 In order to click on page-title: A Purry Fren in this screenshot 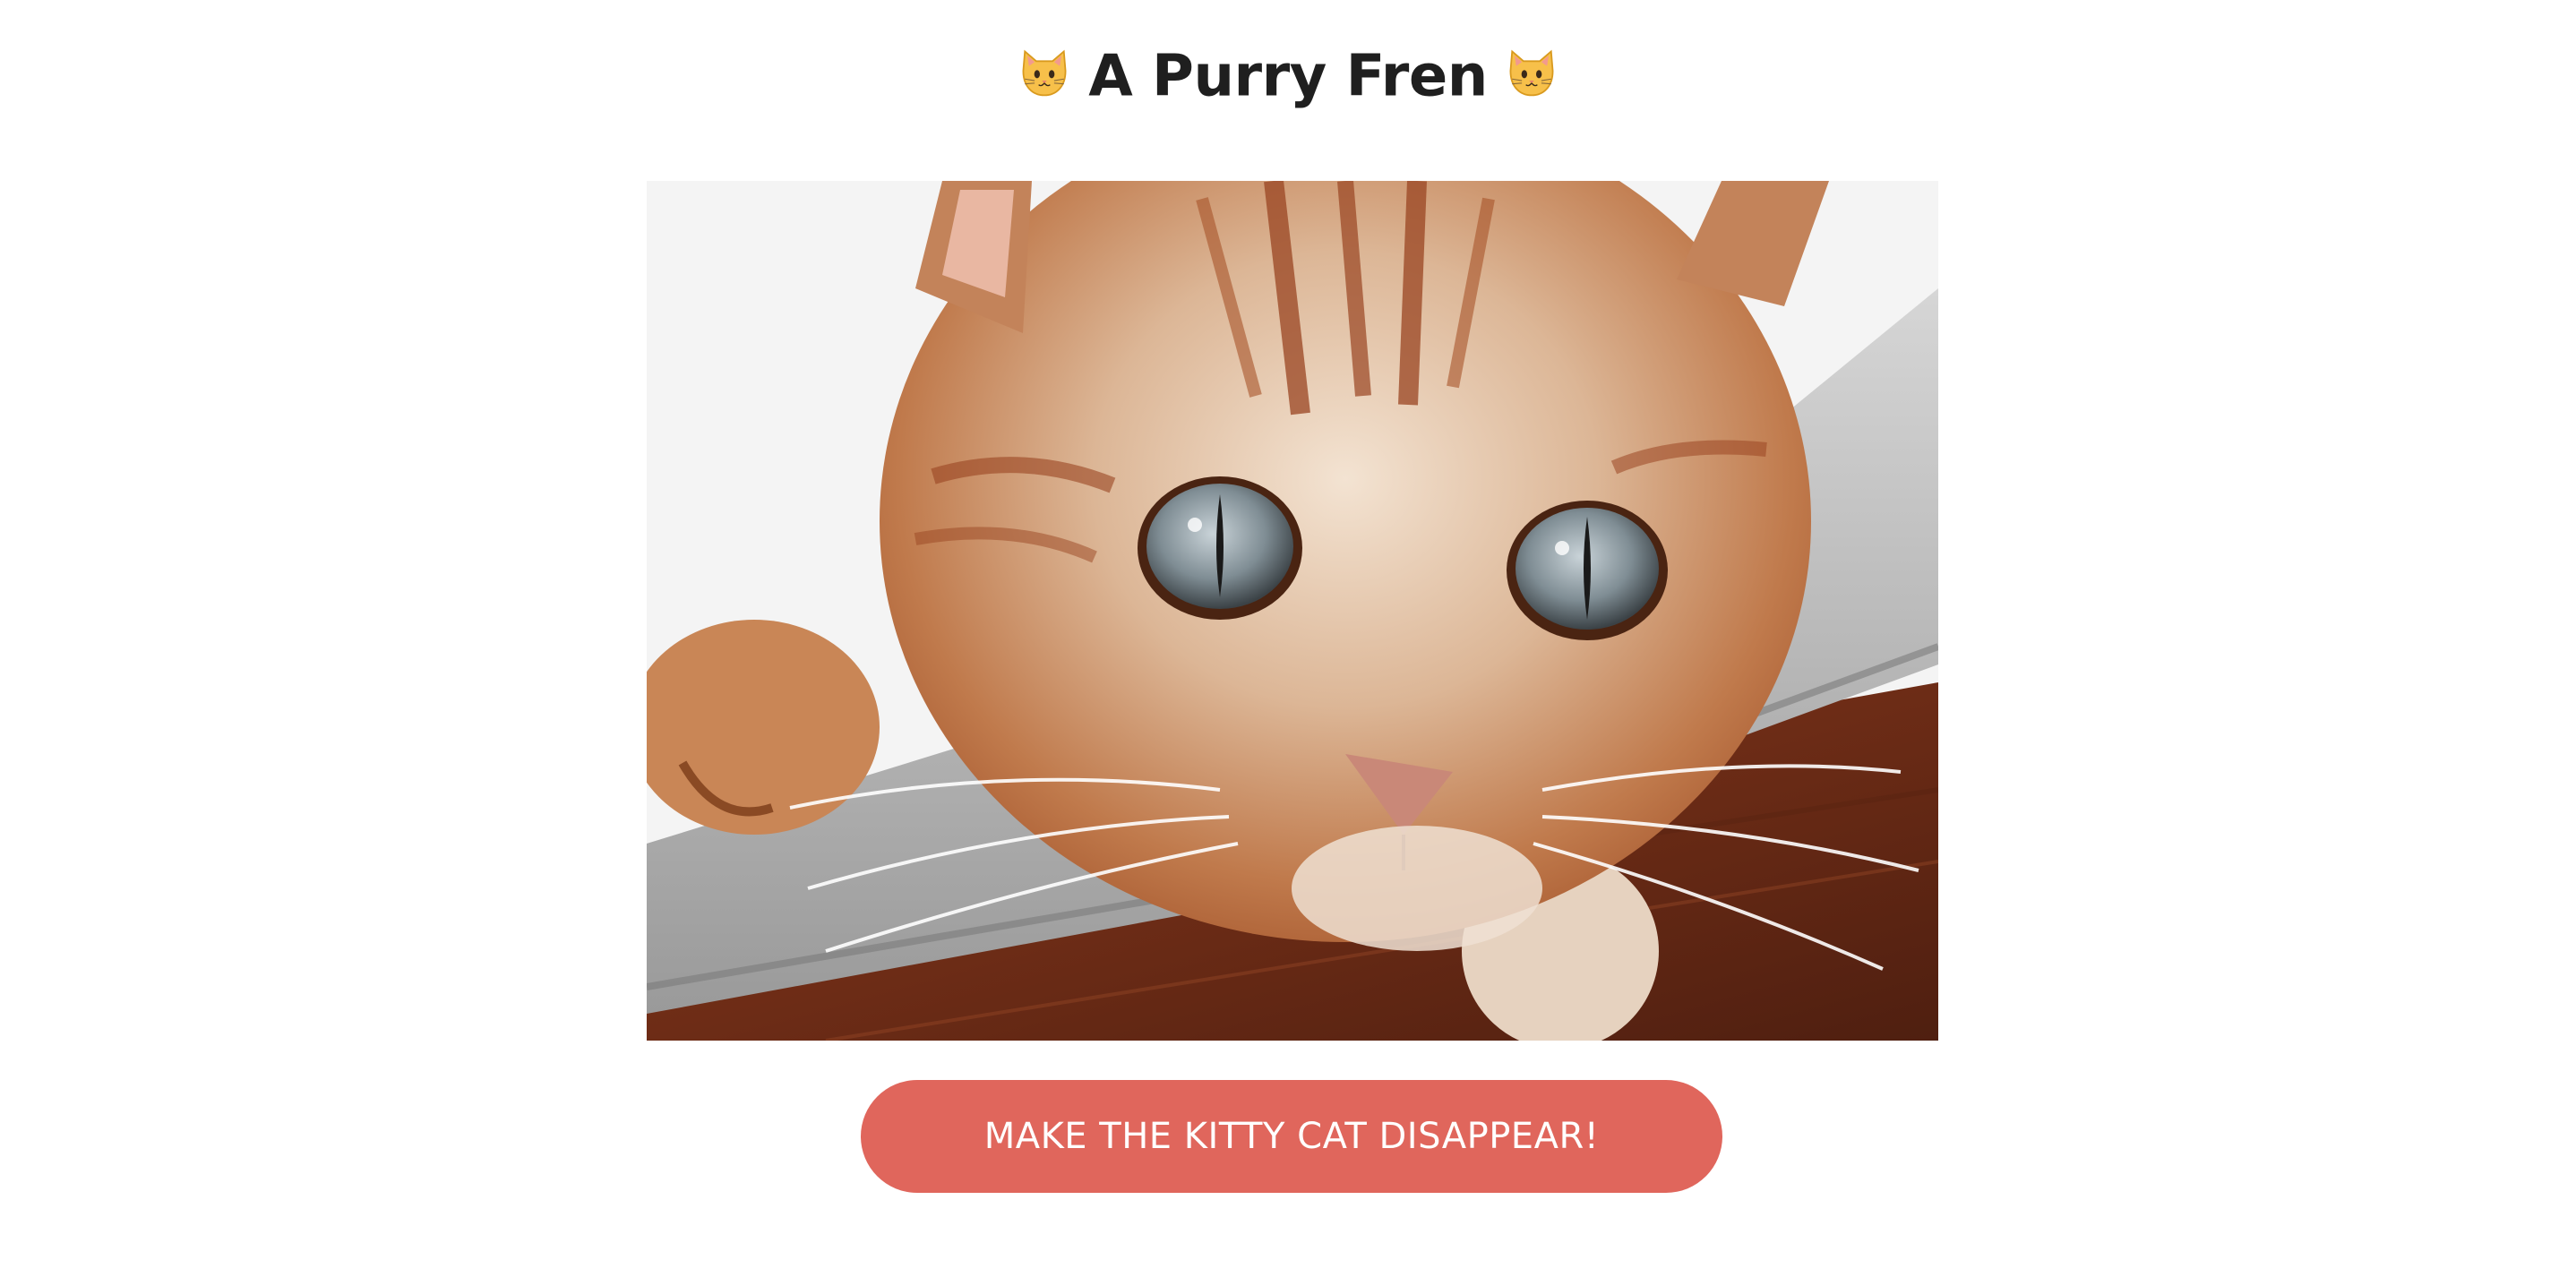, I will do `click(1288, 75)`.